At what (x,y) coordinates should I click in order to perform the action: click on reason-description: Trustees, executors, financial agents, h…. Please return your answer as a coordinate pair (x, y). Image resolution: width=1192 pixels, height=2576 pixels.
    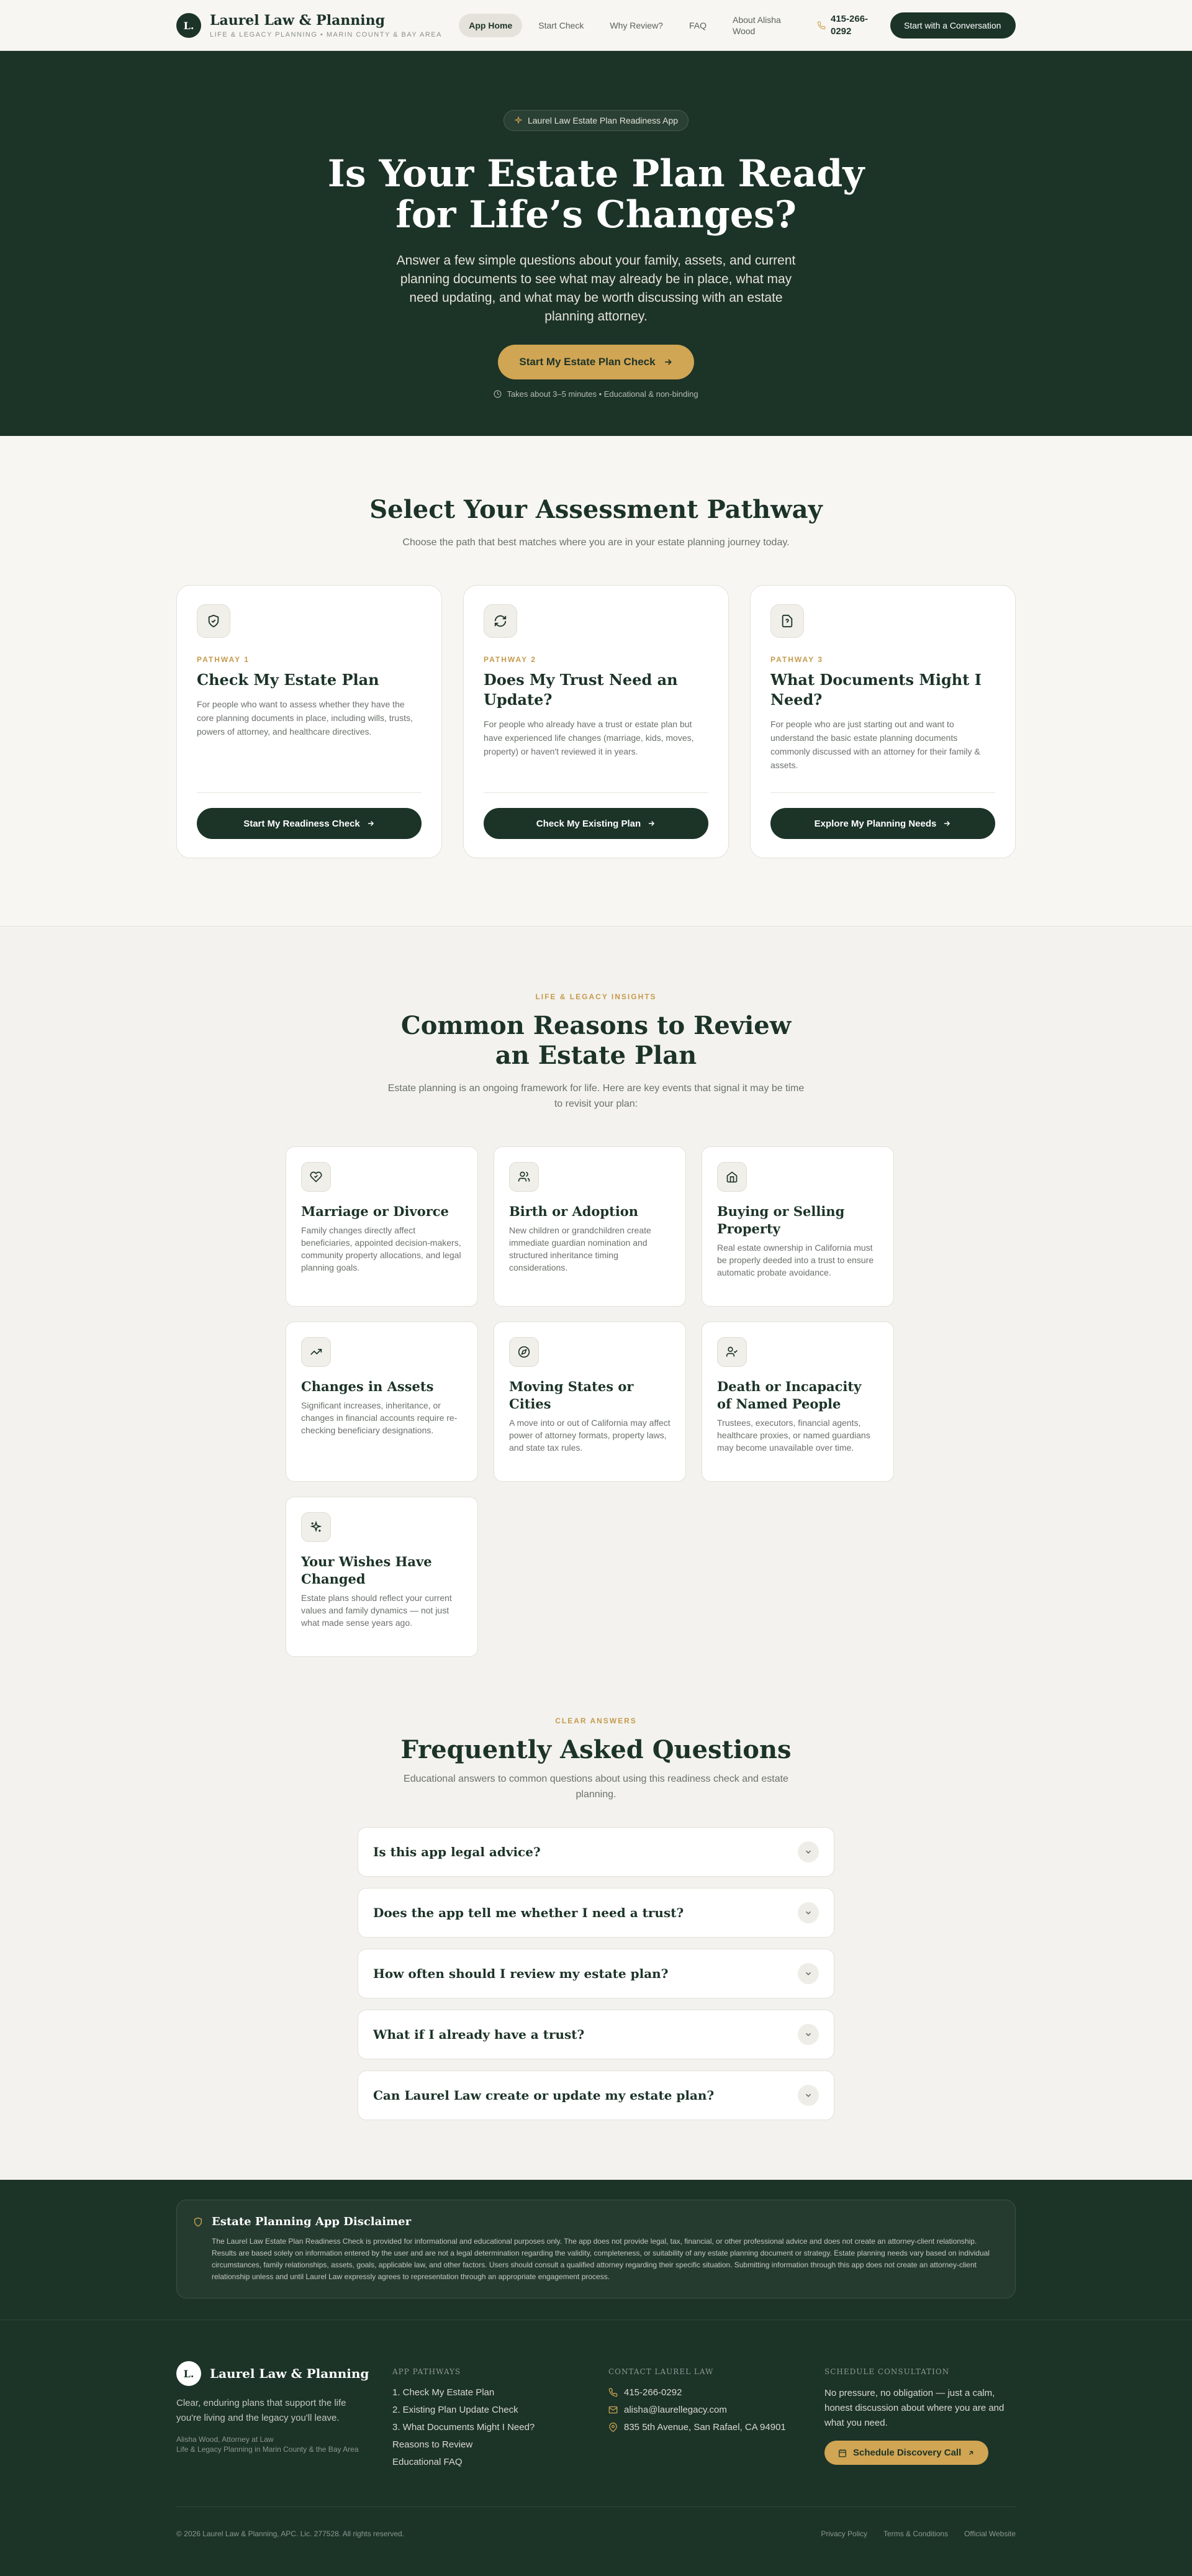
    Looking at the image, I should click on (793, 1435).